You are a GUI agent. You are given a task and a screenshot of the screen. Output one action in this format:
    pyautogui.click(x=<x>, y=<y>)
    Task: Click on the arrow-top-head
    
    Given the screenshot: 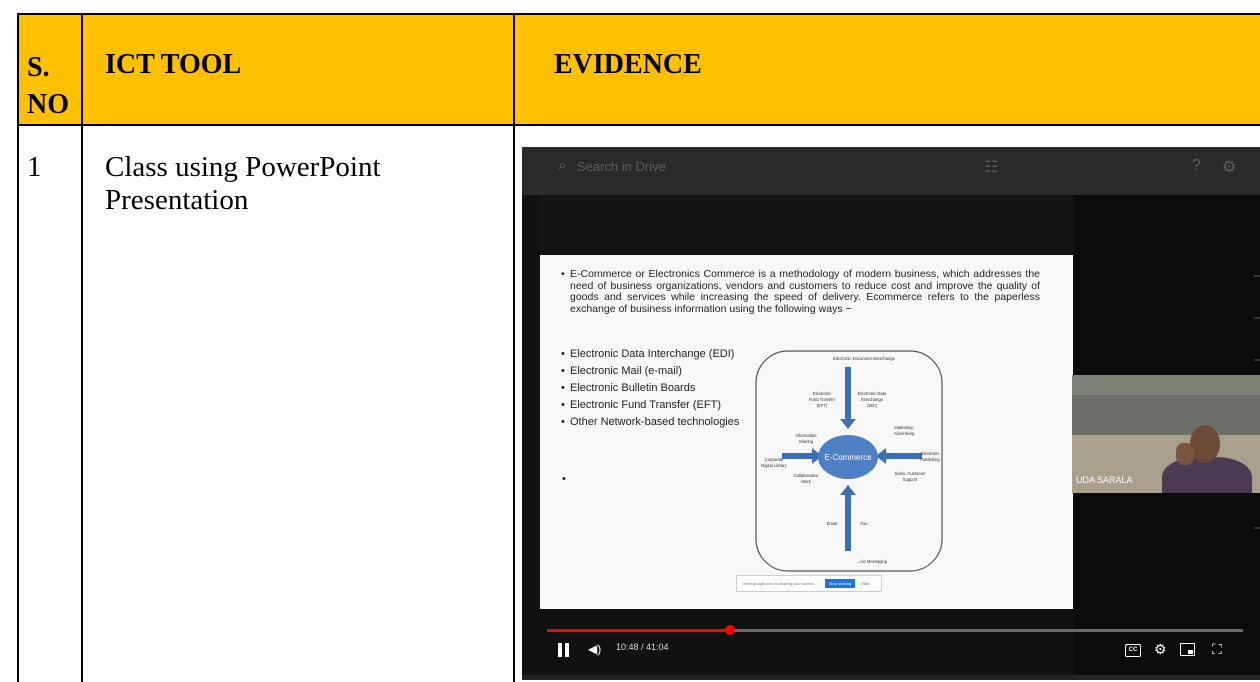 What is the action you would take?
    pyautogui.click(x=848, y=424)
    